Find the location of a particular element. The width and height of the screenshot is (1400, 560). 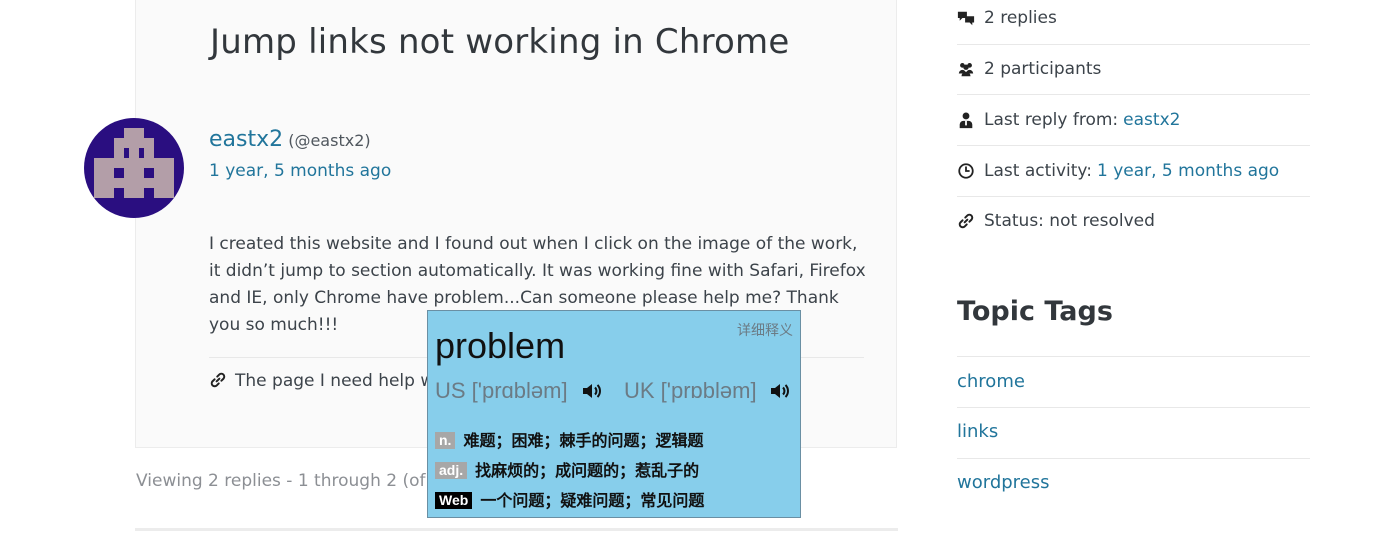

page-title: Jump links not working in Chrome is located at coordinates (500, 42).